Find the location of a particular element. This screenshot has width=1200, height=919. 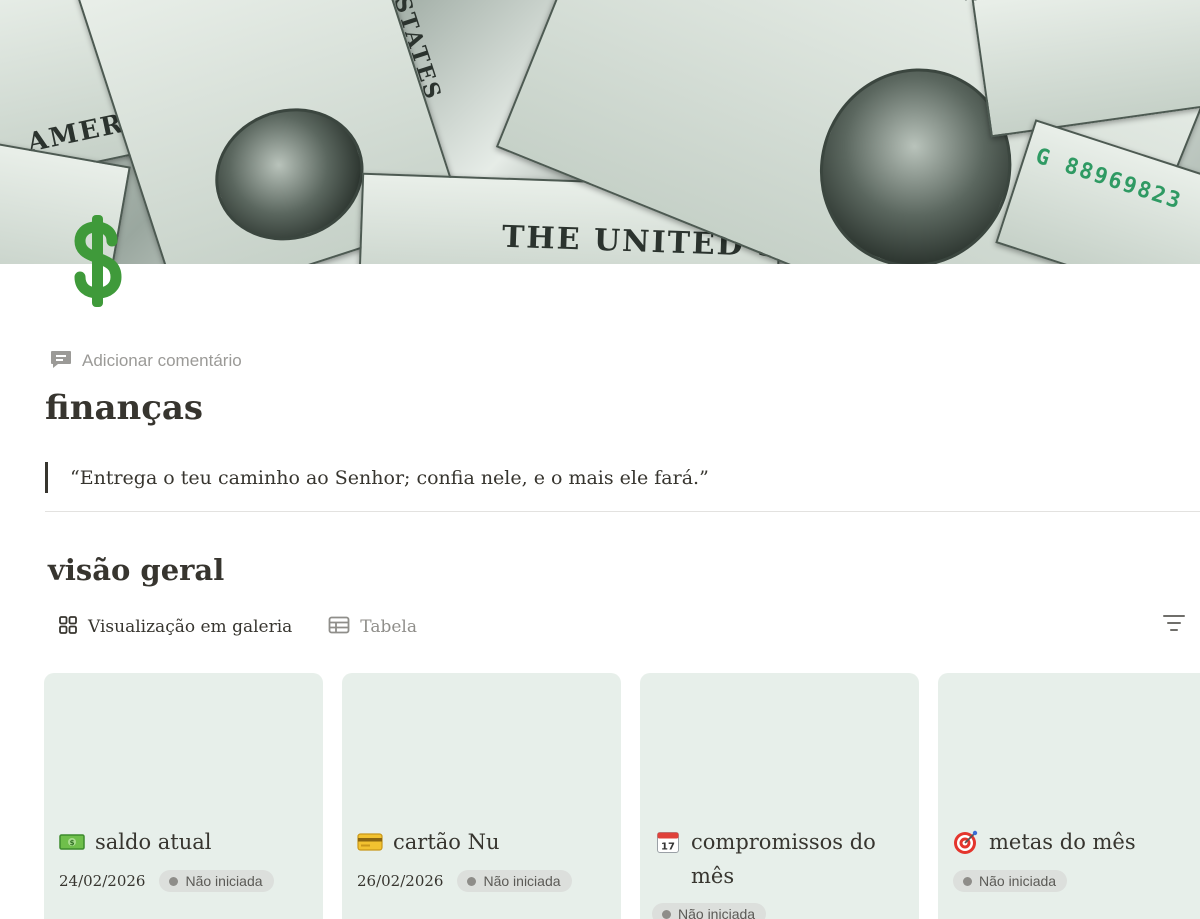

card-title-text: cartão Nu is located at coordinates (446, 842).